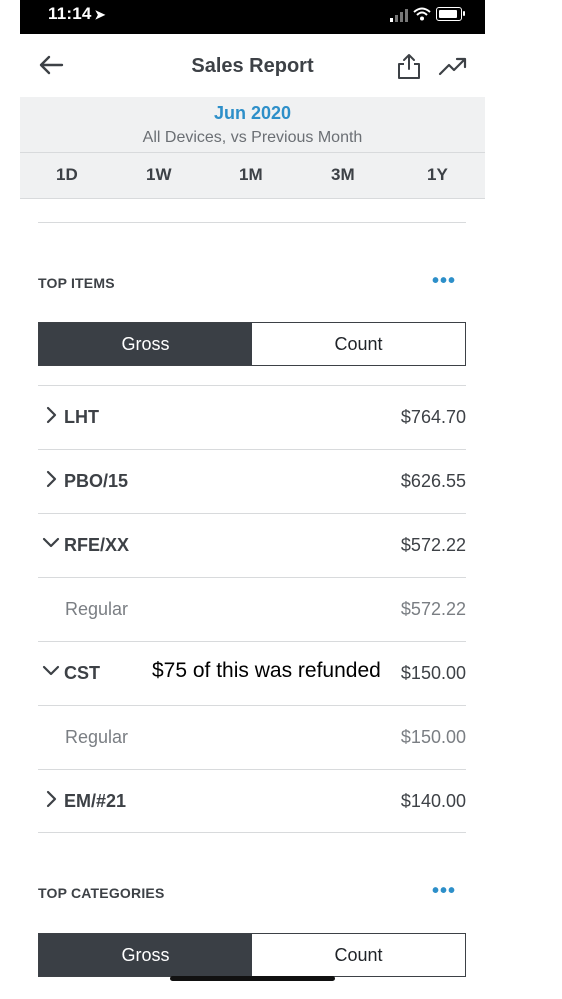  What do you see at coordinates (252, 608) in the screenshot?
I see `list-subitem: Regular $572.22` at bounding box center [252, 608].